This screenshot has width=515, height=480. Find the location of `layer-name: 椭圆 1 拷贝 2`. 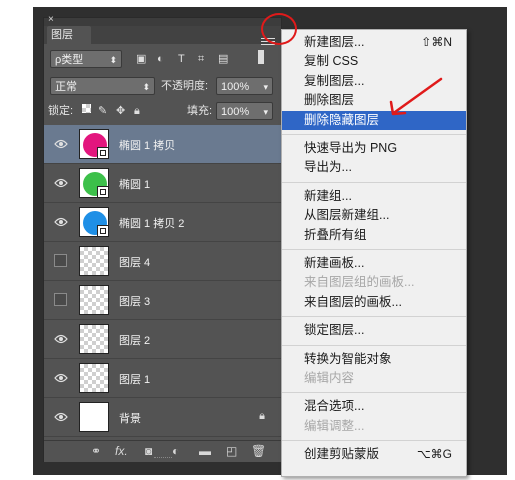

layer-name: 椭圆 1 拷贝 2 is located at coordinates (151, 223).